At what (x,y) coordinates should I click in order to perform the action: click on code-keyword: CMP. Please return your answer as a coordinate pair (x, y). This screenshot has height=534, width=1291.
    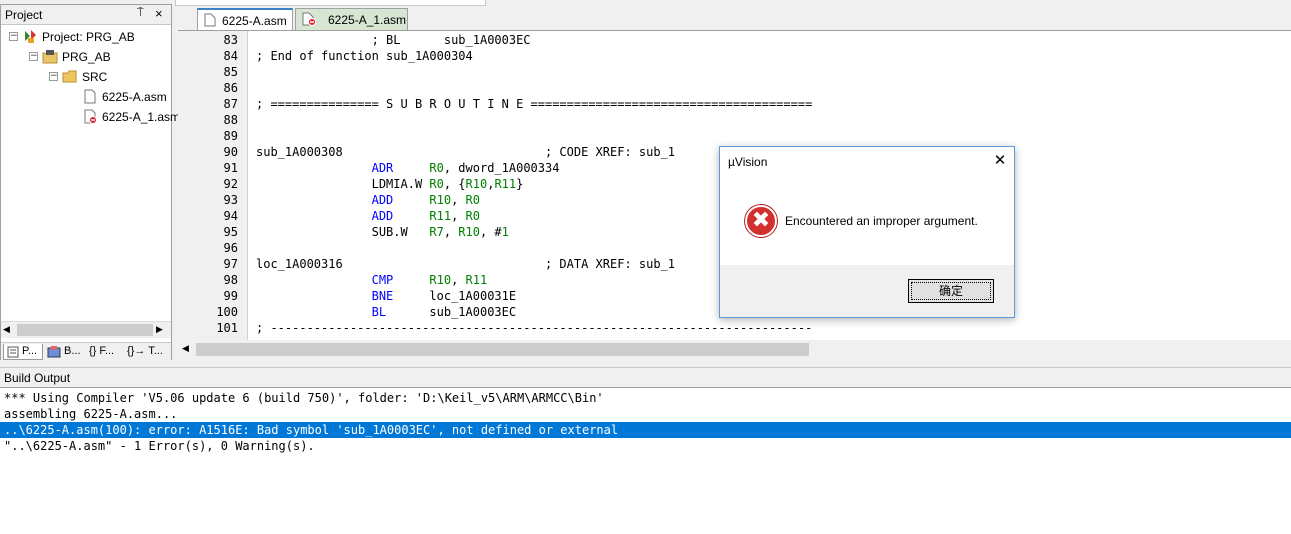
    Looking at the image, I should click on (382, 280).